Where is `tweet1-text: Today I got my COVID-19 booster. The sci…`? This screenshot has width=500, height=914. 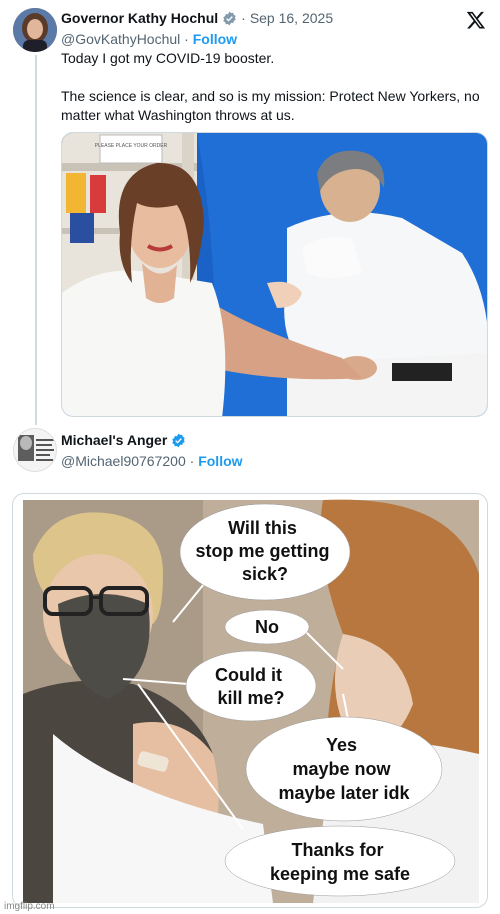 tweet1-text: Today I got my COVID-19 booster. The sci… is located at coordinates (271, 96).